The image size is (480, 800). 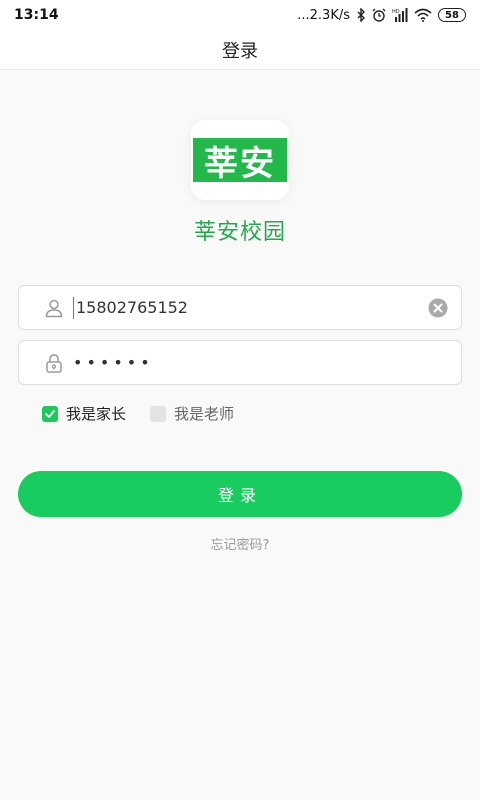 I want to click on role-parent: 我是家长, so click(x=84, y=413).